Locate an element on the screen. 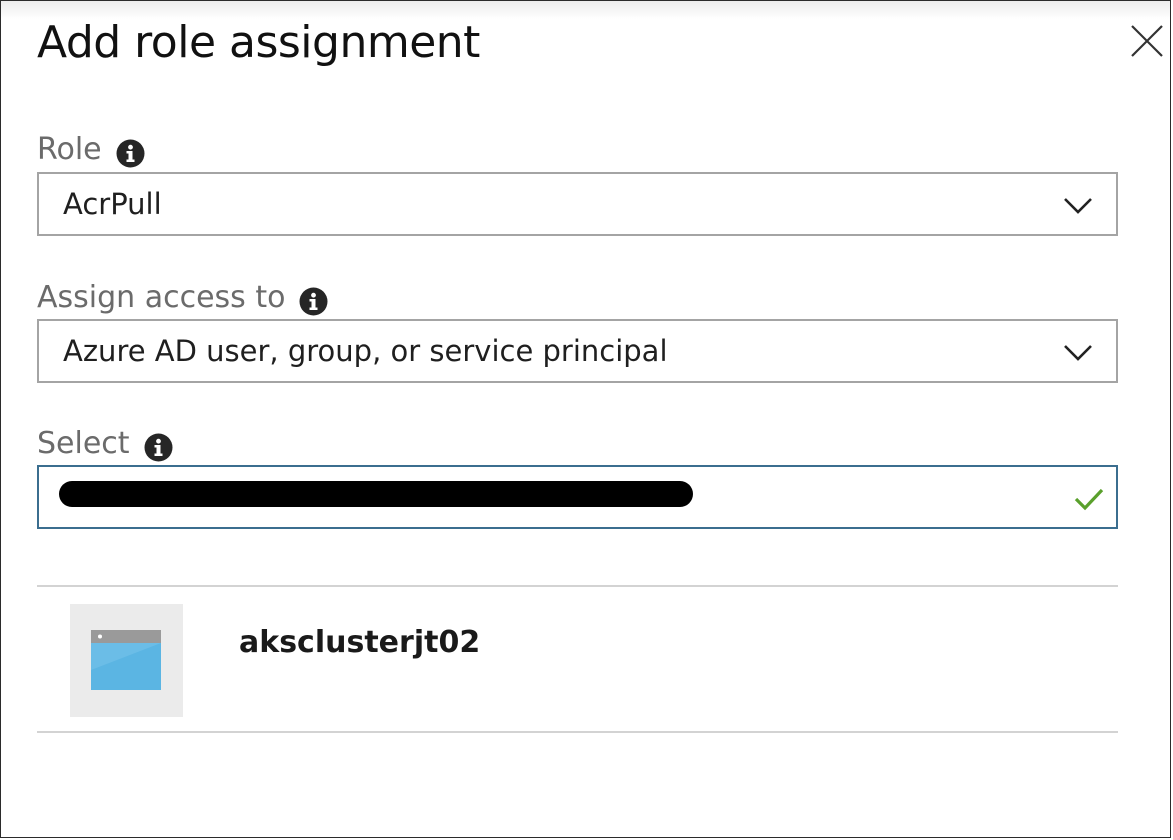  app-window-icon is located at coordinates (126, 660).